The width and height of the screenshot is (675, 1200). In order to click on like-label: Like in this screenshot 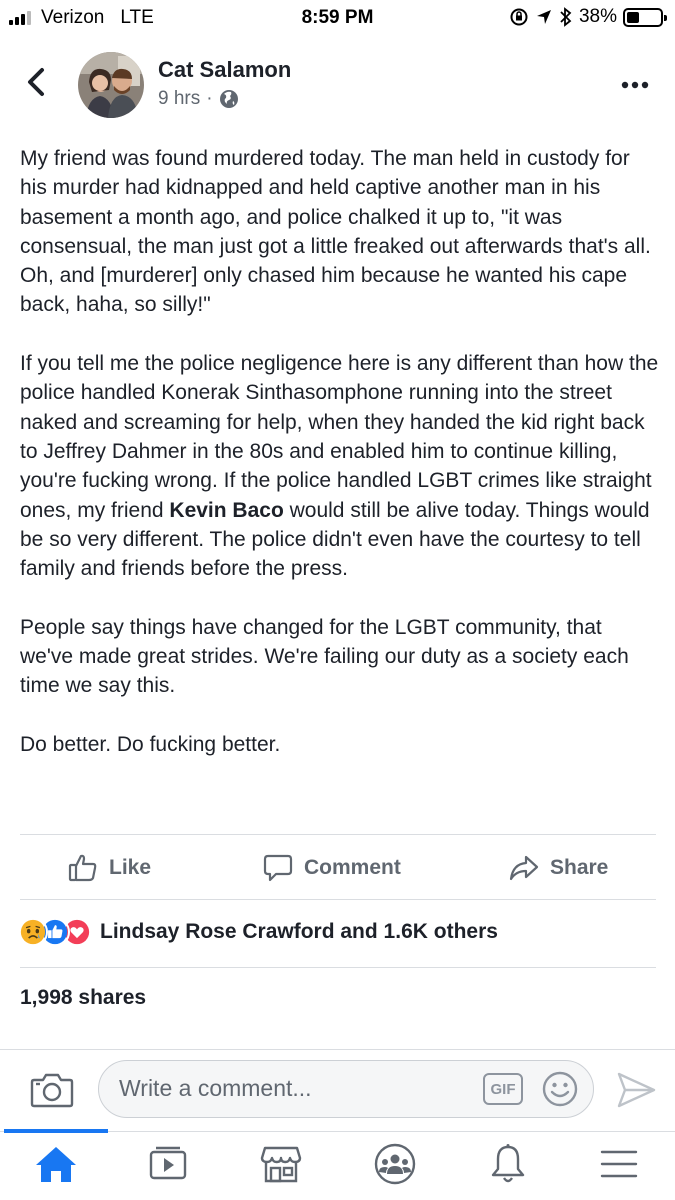, I will do `click(130, 867)`.